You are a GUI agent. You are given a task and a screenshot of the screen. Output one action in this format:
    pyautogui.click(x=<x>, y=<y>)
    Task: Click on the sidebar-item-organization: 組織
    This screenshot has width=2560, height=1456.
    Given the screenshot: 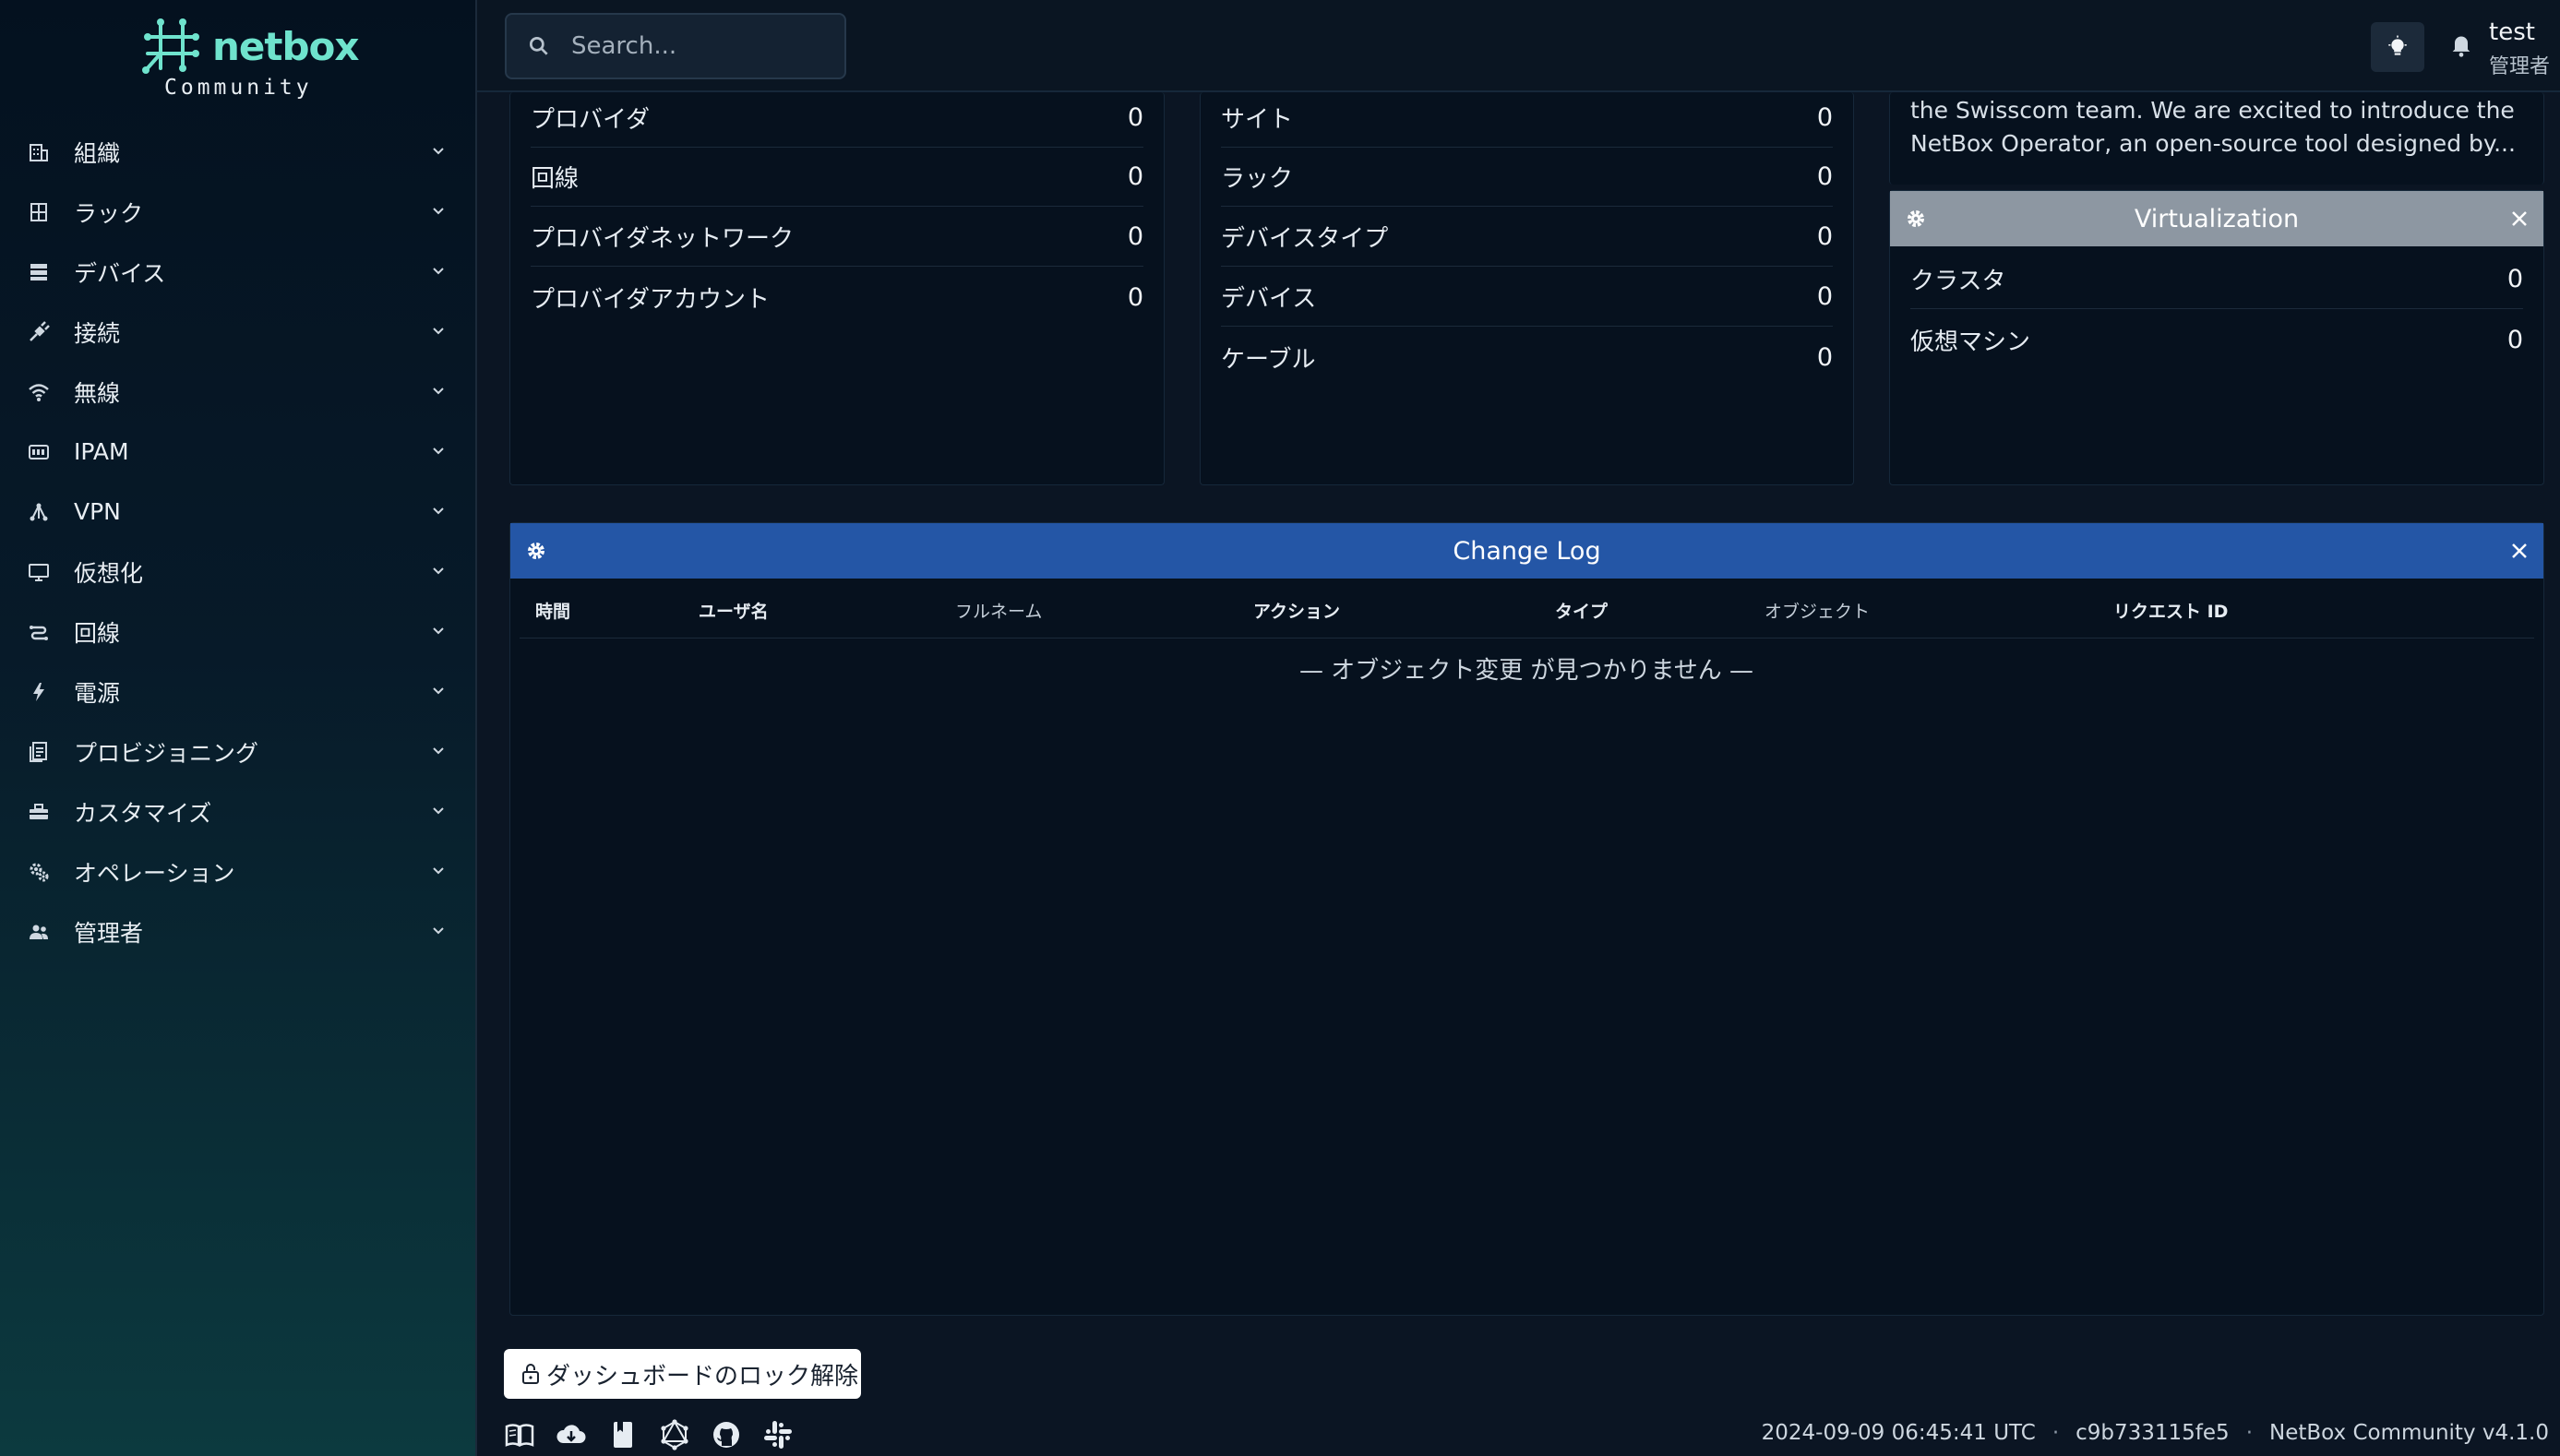 What is the action you would take?
    pyautogui.click(x=237, y=152)
    